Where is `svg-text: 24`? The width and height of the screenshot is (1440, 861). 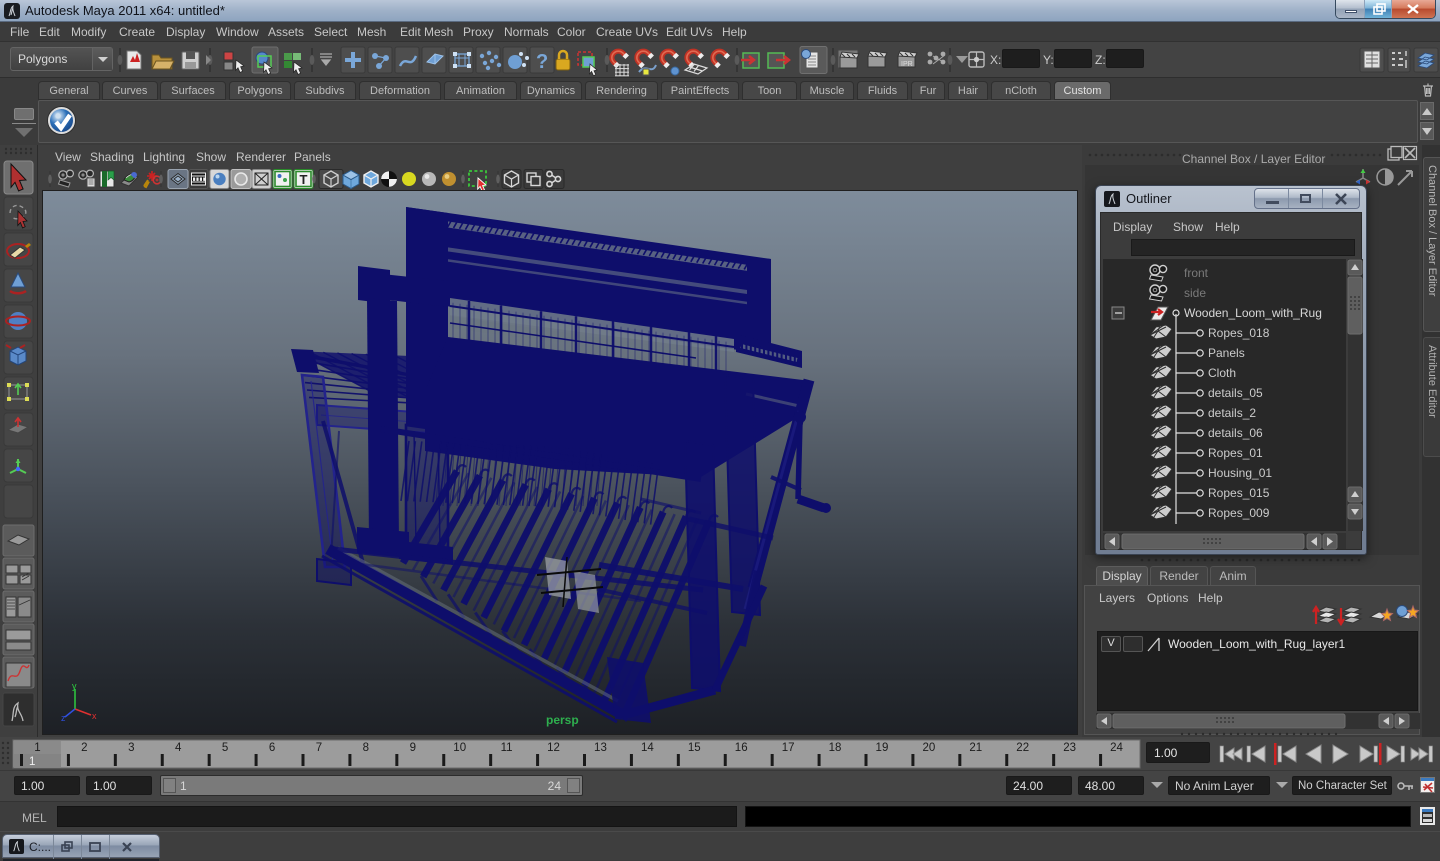 svg-text: 24 is located at coordinates (1116, 748).